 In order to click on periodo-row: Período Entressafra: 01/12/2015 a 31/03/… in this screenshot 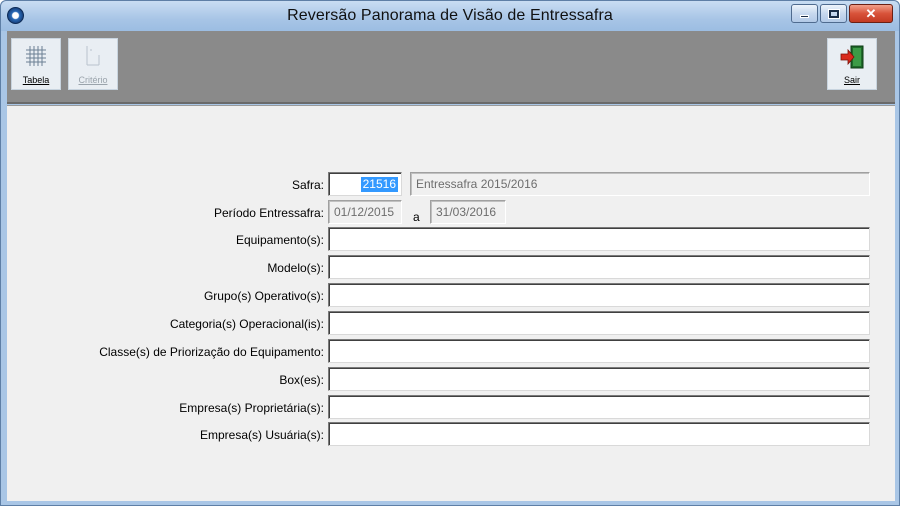, I will do `click(451, 212)`.